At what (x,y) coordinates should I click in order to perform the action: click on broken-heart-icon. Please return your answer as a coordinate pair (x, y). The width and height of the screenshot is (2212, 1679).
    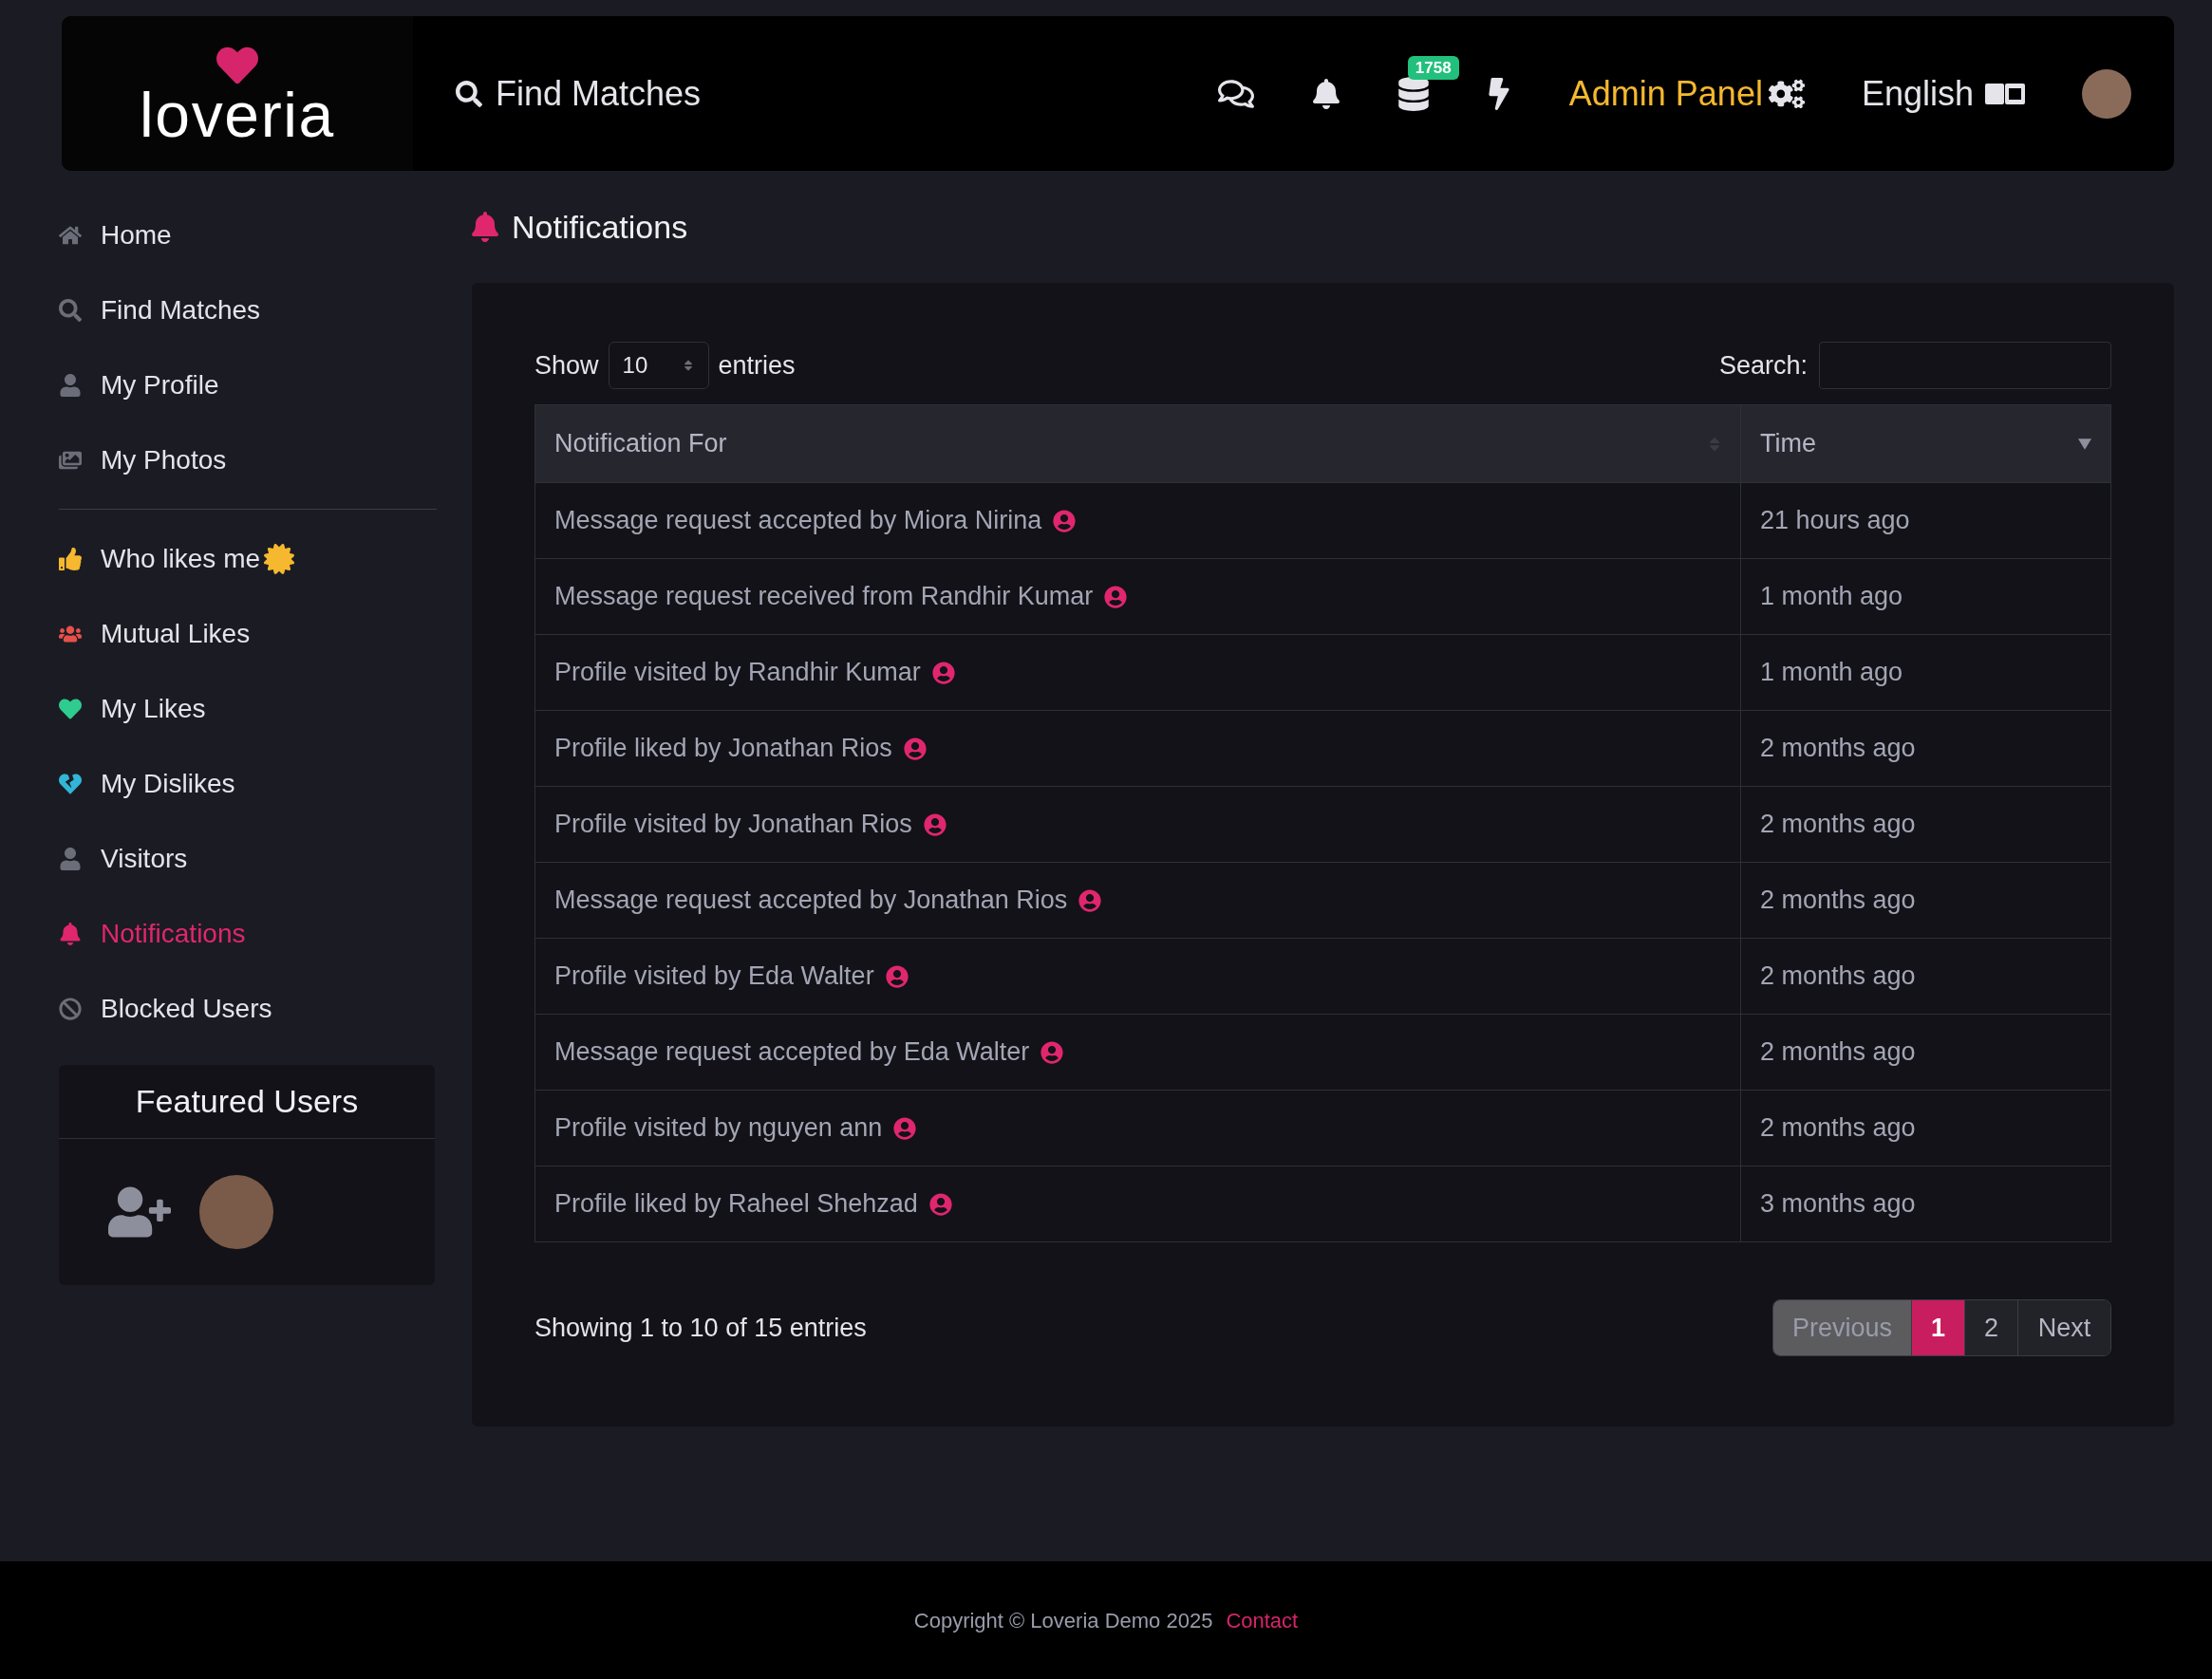
    Looking at the image, I should click on (70, 783).